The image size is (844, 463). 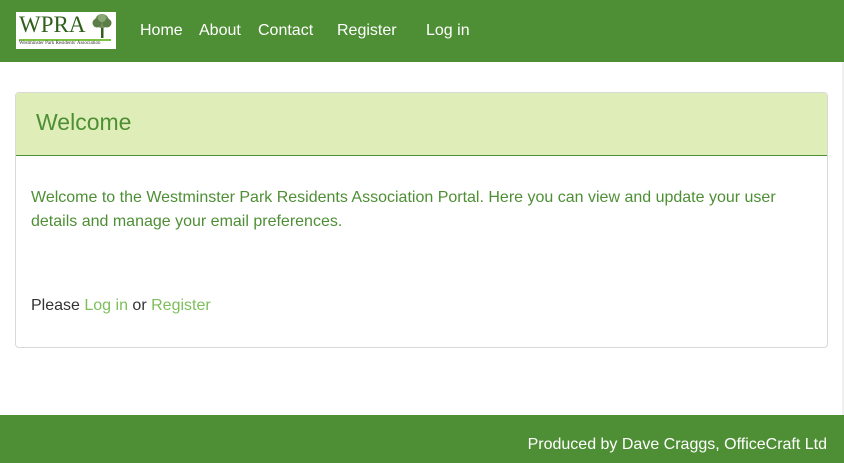 I want to click on nav-about: About, so click(x=220, y=31).